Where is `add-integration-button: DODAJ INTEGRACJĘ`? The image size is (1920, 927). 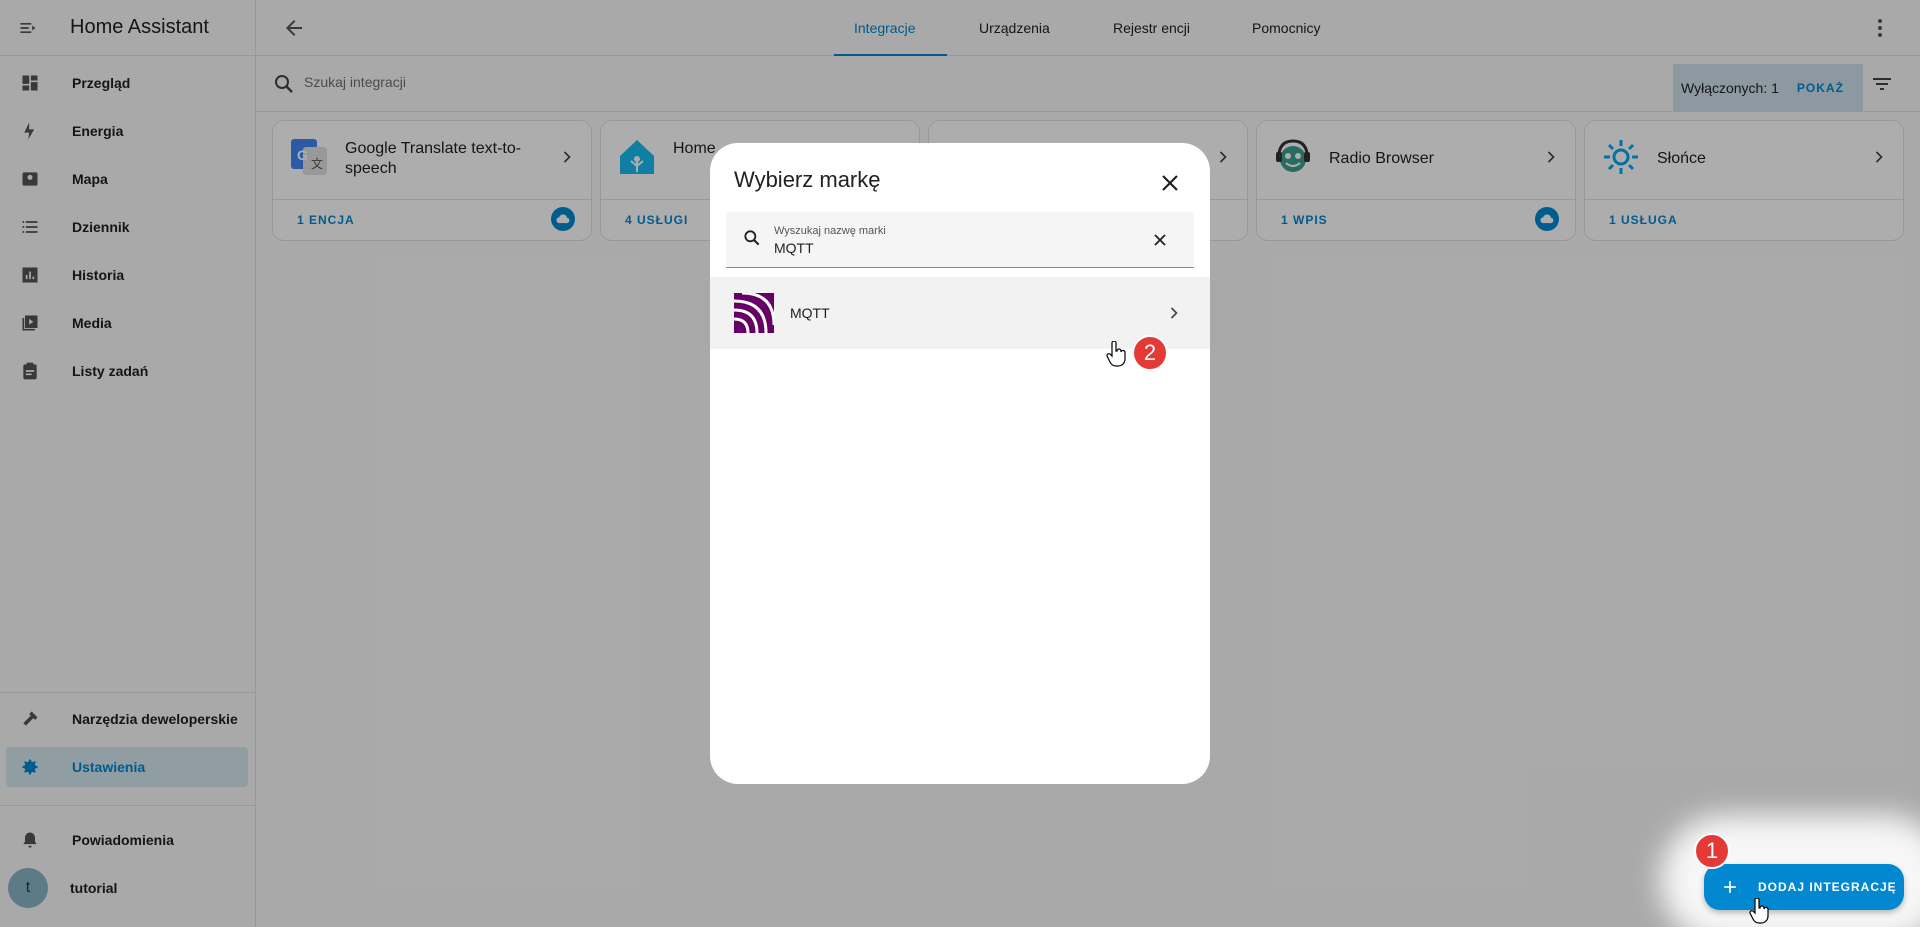
add-integration-button: DODAJ INTEGRACJĘ is located at coordinates (1804, 887).